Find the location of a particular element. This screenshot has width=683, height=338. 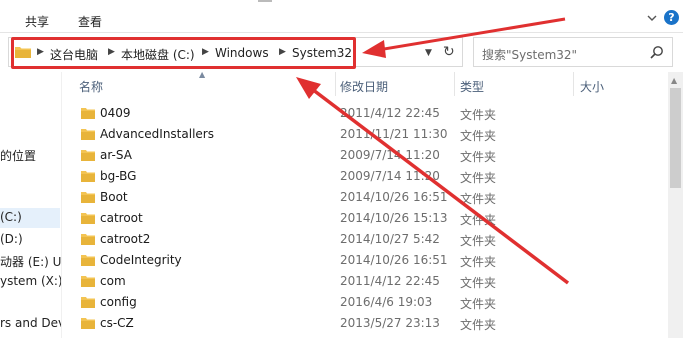

chevron-down-icon is located at coordinates (652, 18).